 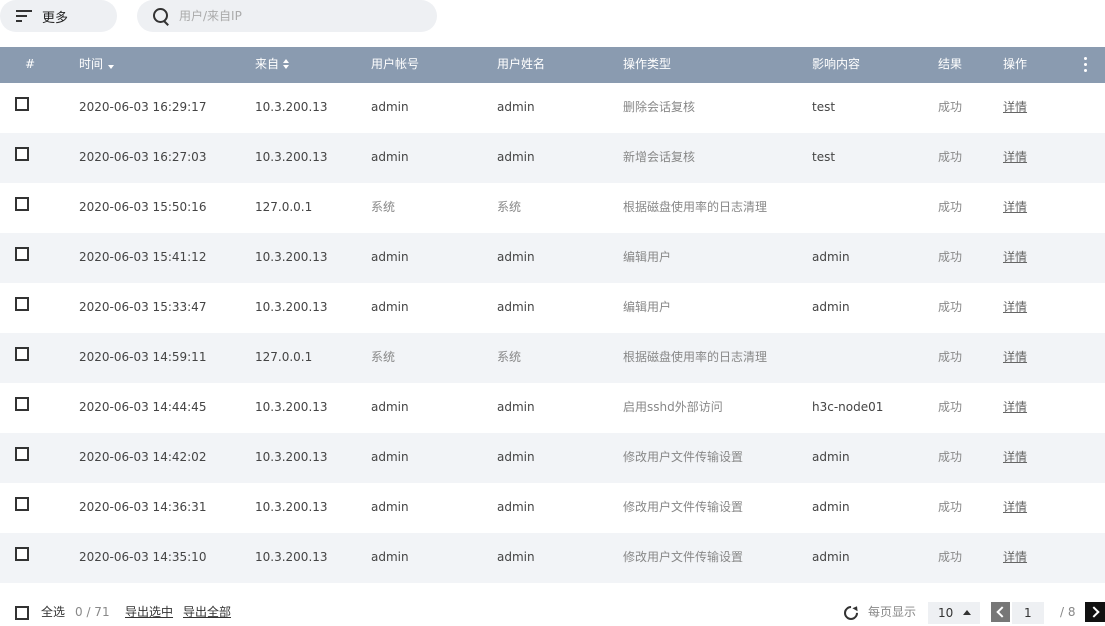 I want to click on row-op-type: 编辑用户, so click(x=647, y=257).